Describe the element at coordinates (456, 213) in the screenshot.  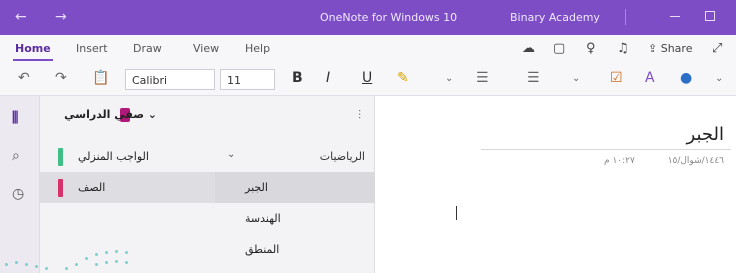
I see `text-cursor` at that location.